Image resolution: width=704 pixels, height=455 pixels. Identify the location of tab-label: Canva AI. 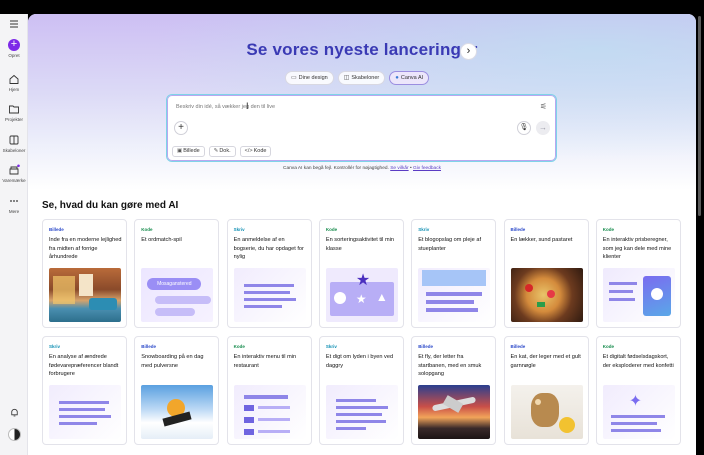
(412, 78).